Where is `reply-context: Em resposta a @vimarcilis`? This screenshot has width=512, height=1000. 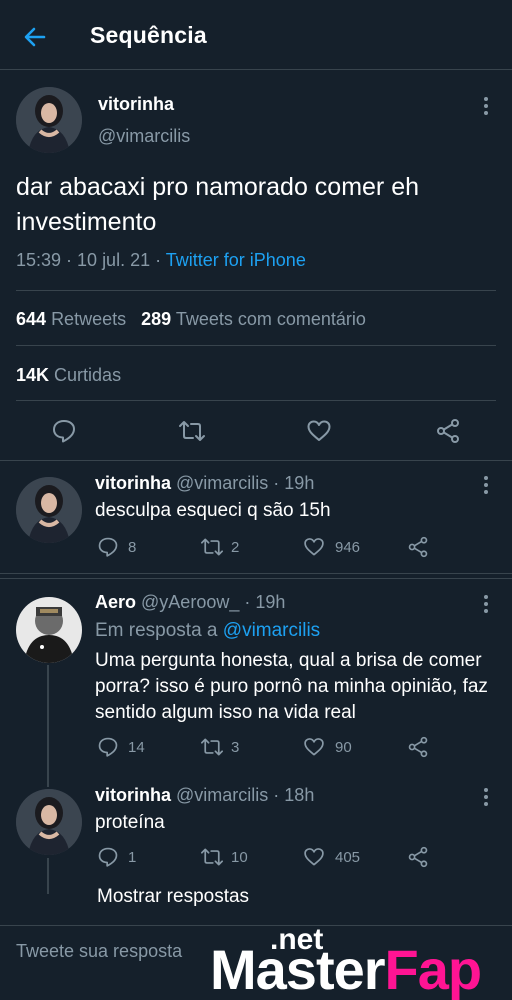
reply-context: Em resposta a @vimarcilis is located at coordinates (207, 631).